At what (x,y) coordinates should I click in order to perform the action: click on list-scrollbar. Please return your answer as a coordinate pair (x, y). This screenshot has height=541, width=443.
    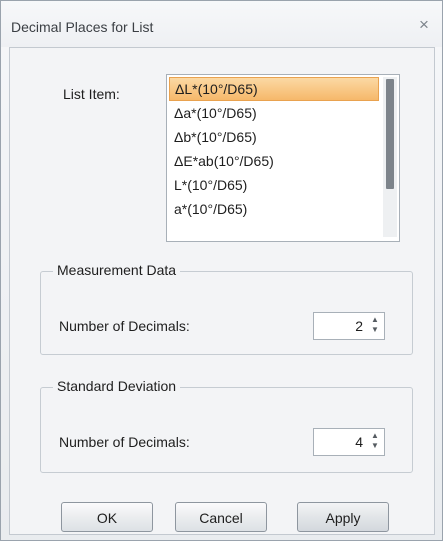
    Looking at the image, I should click on (390, 157).